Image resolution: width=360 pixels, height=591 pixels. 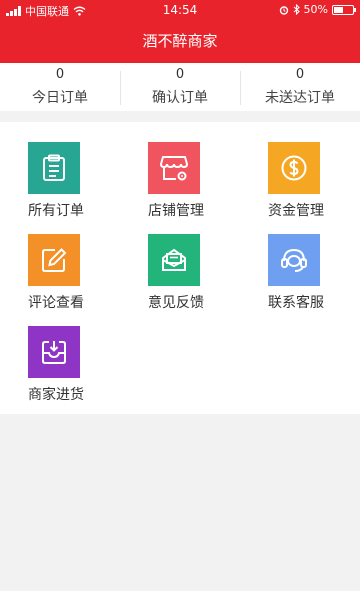 What do you see at coordinates (180, 10) in the screenshot?
I see `status-bar: 中国联通 14:54 50%` at bounding box center [180, 10].